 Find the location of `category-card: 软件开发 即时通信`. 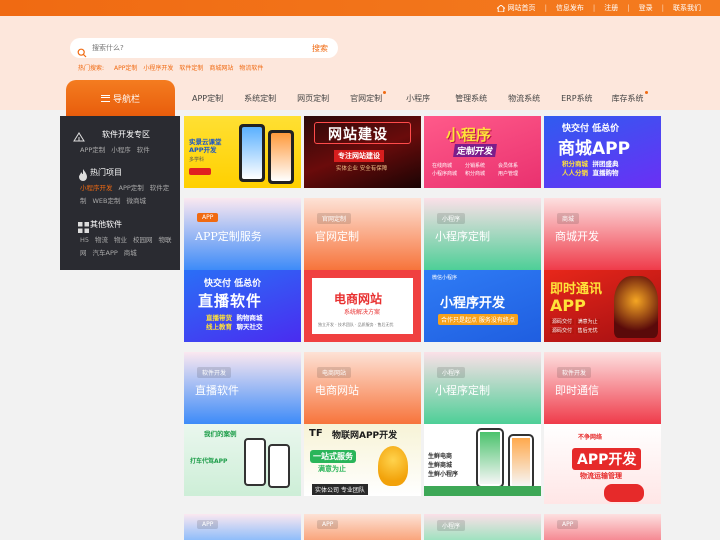

category-card: 软件开发 即时通信 is located at coordinates (602, 388).